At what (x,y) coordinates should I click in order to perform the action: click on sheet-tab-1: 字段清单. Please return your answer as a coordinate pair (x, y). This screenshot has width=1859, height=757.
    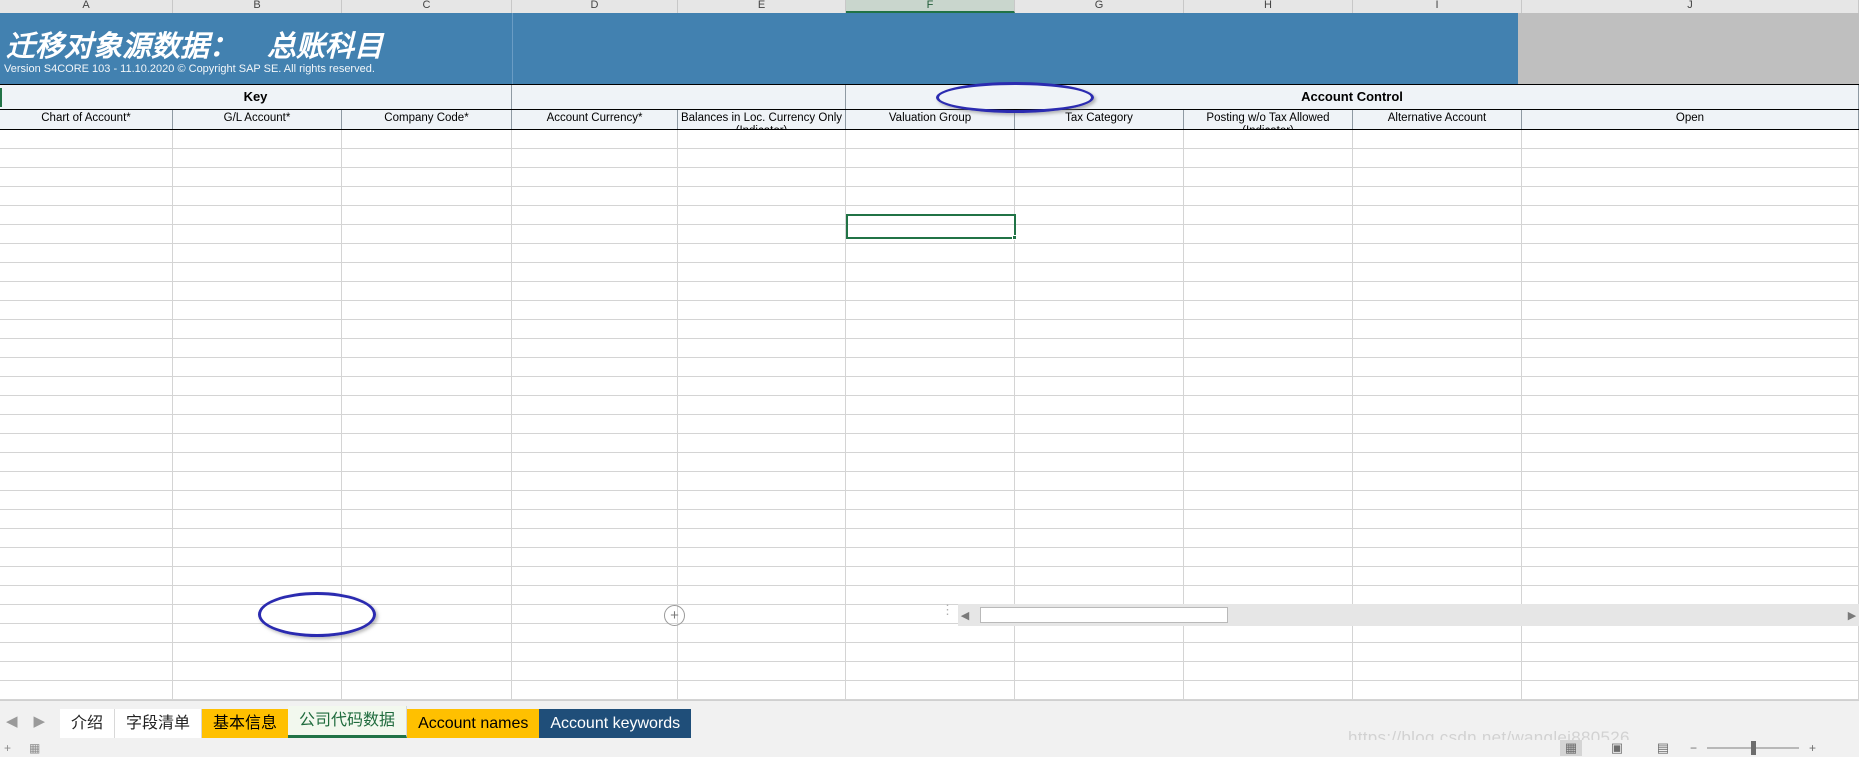
    Looking at the image, I should click on (159, 723).